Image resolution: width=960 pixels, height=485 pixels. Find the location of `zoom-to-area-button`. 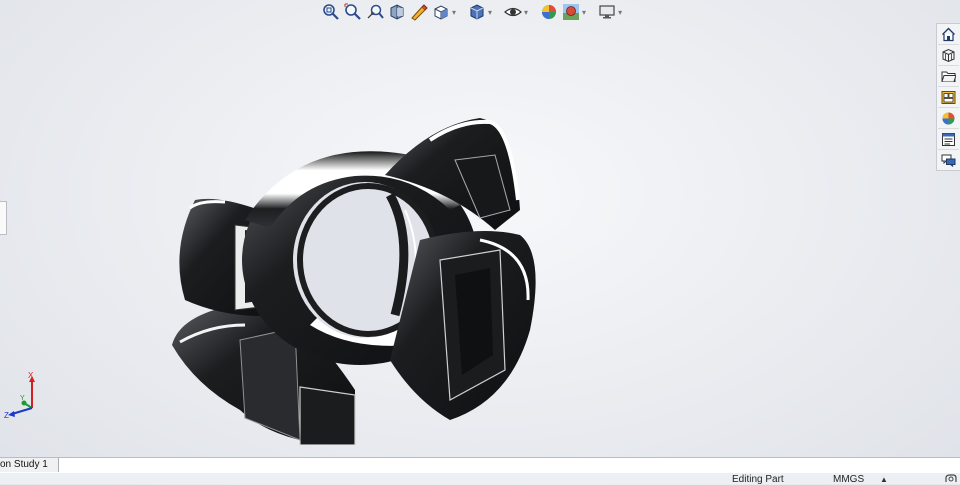

zoom-to-area-button is located at coordinates (353, 12).